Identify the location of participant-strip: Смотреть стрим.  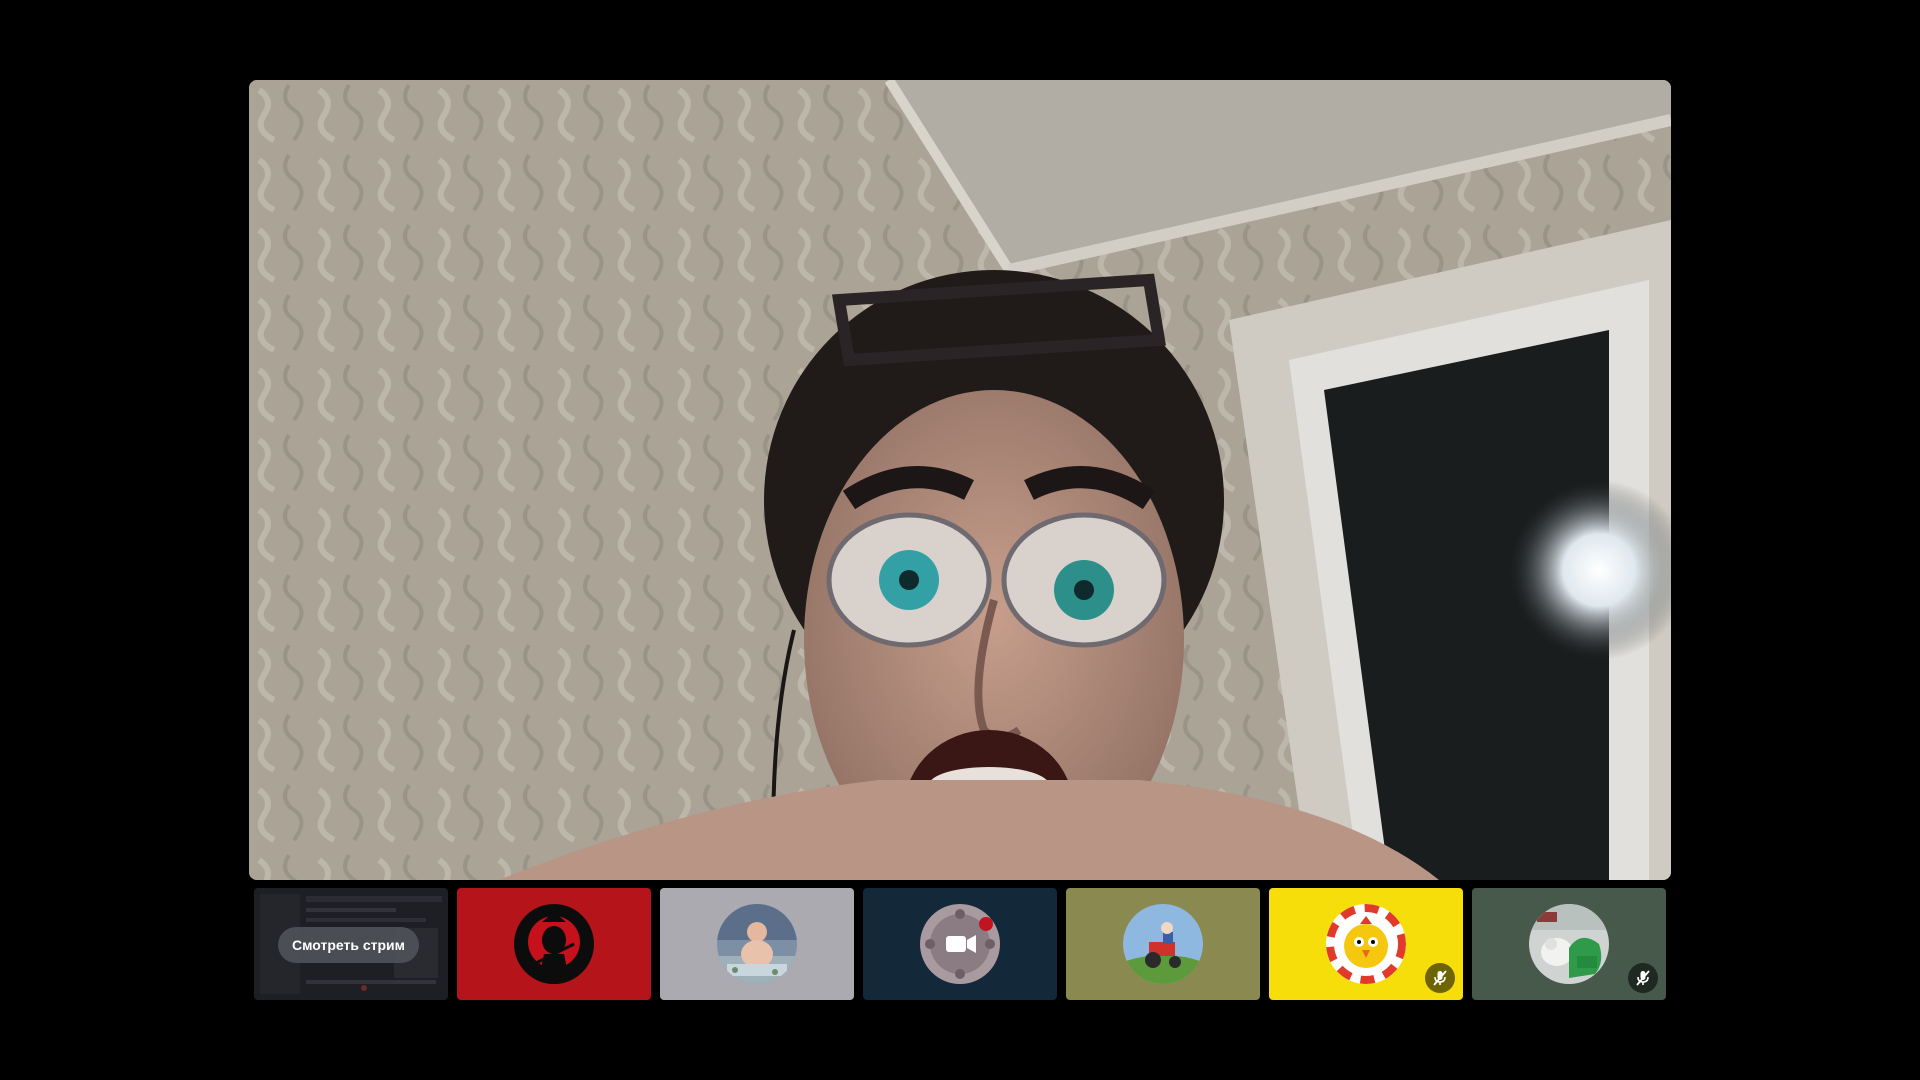
(961, 944).